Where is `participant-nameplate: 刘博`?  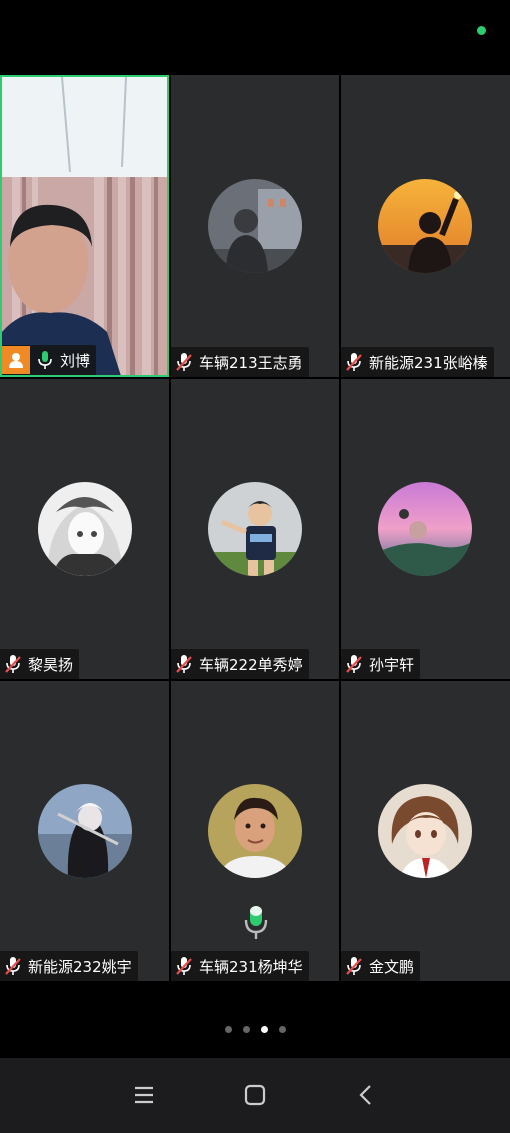
participant-nameplate: 刘博 is located at coordinates (49, 360).